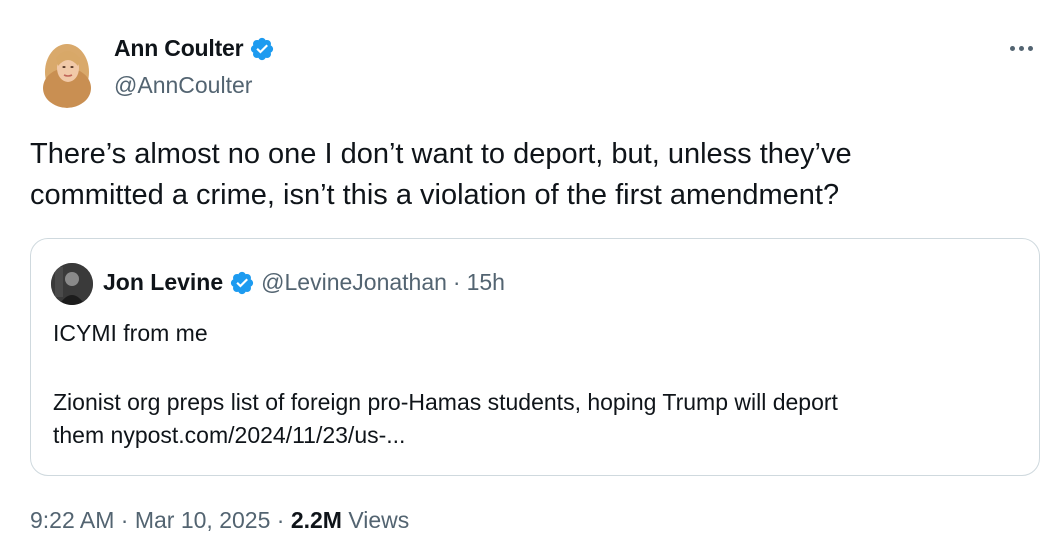  What do you see at coordinates (163, 282) in the screenshot?
I see `quoted-author-name: Jon Levine` at bounding box center [163, 282].